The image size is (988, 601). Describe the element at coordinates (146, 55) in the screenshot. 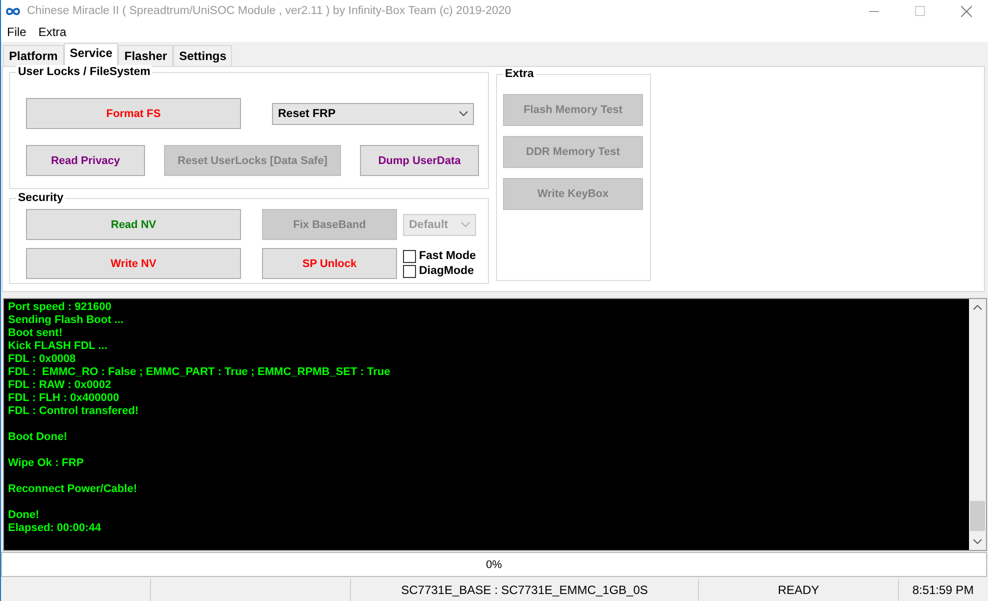

I see `tab: Flasher` at that location.